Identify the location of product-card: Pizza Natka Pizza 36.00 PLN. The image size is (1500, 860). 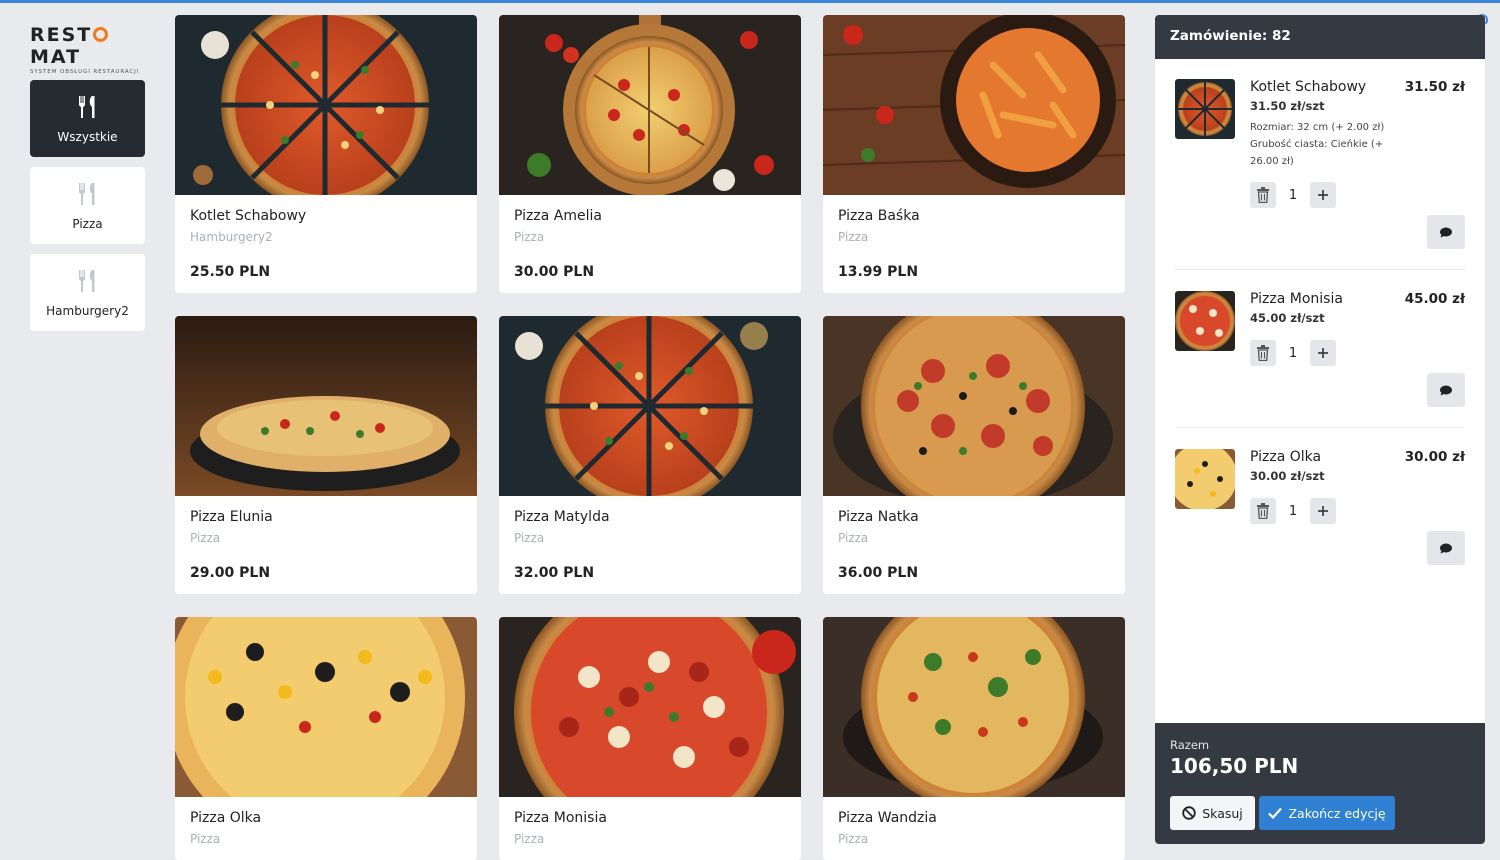
(974, 455).